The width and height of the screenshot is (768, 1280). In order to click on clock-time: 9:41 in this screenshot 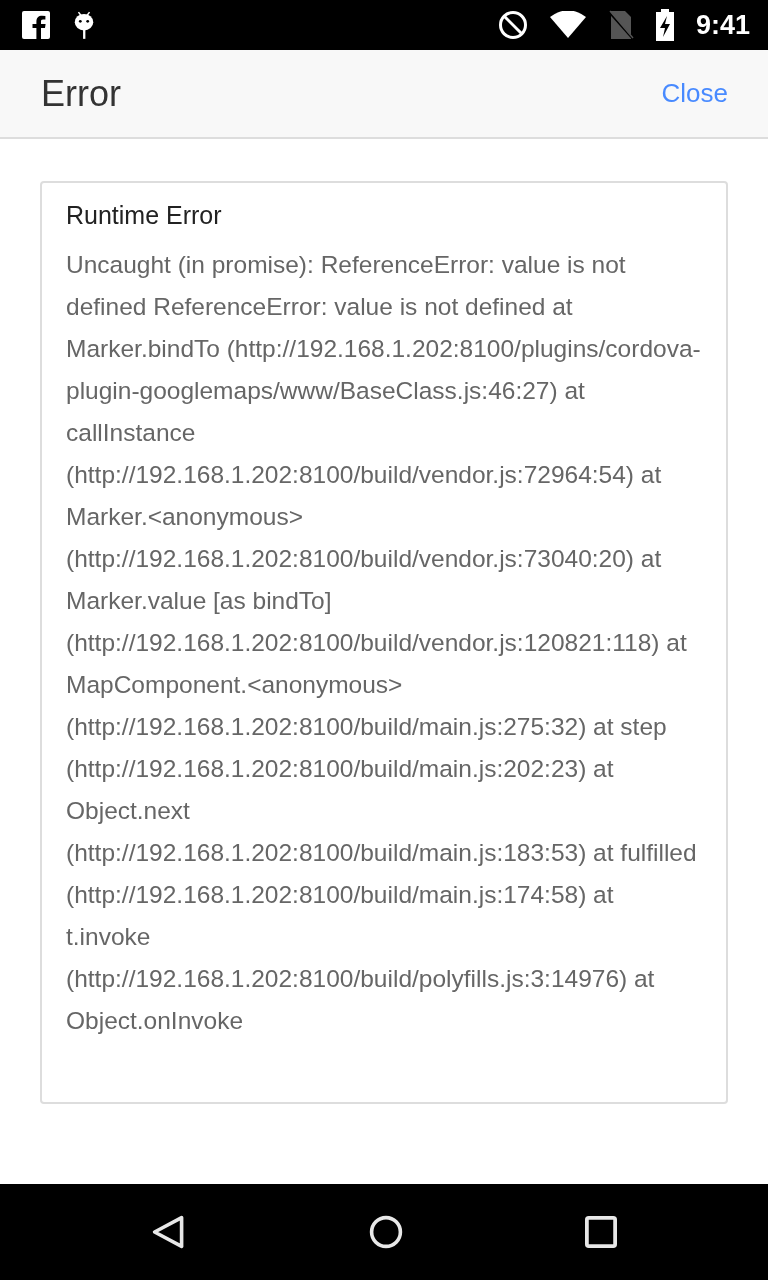, I will do `click(722, 25)`.